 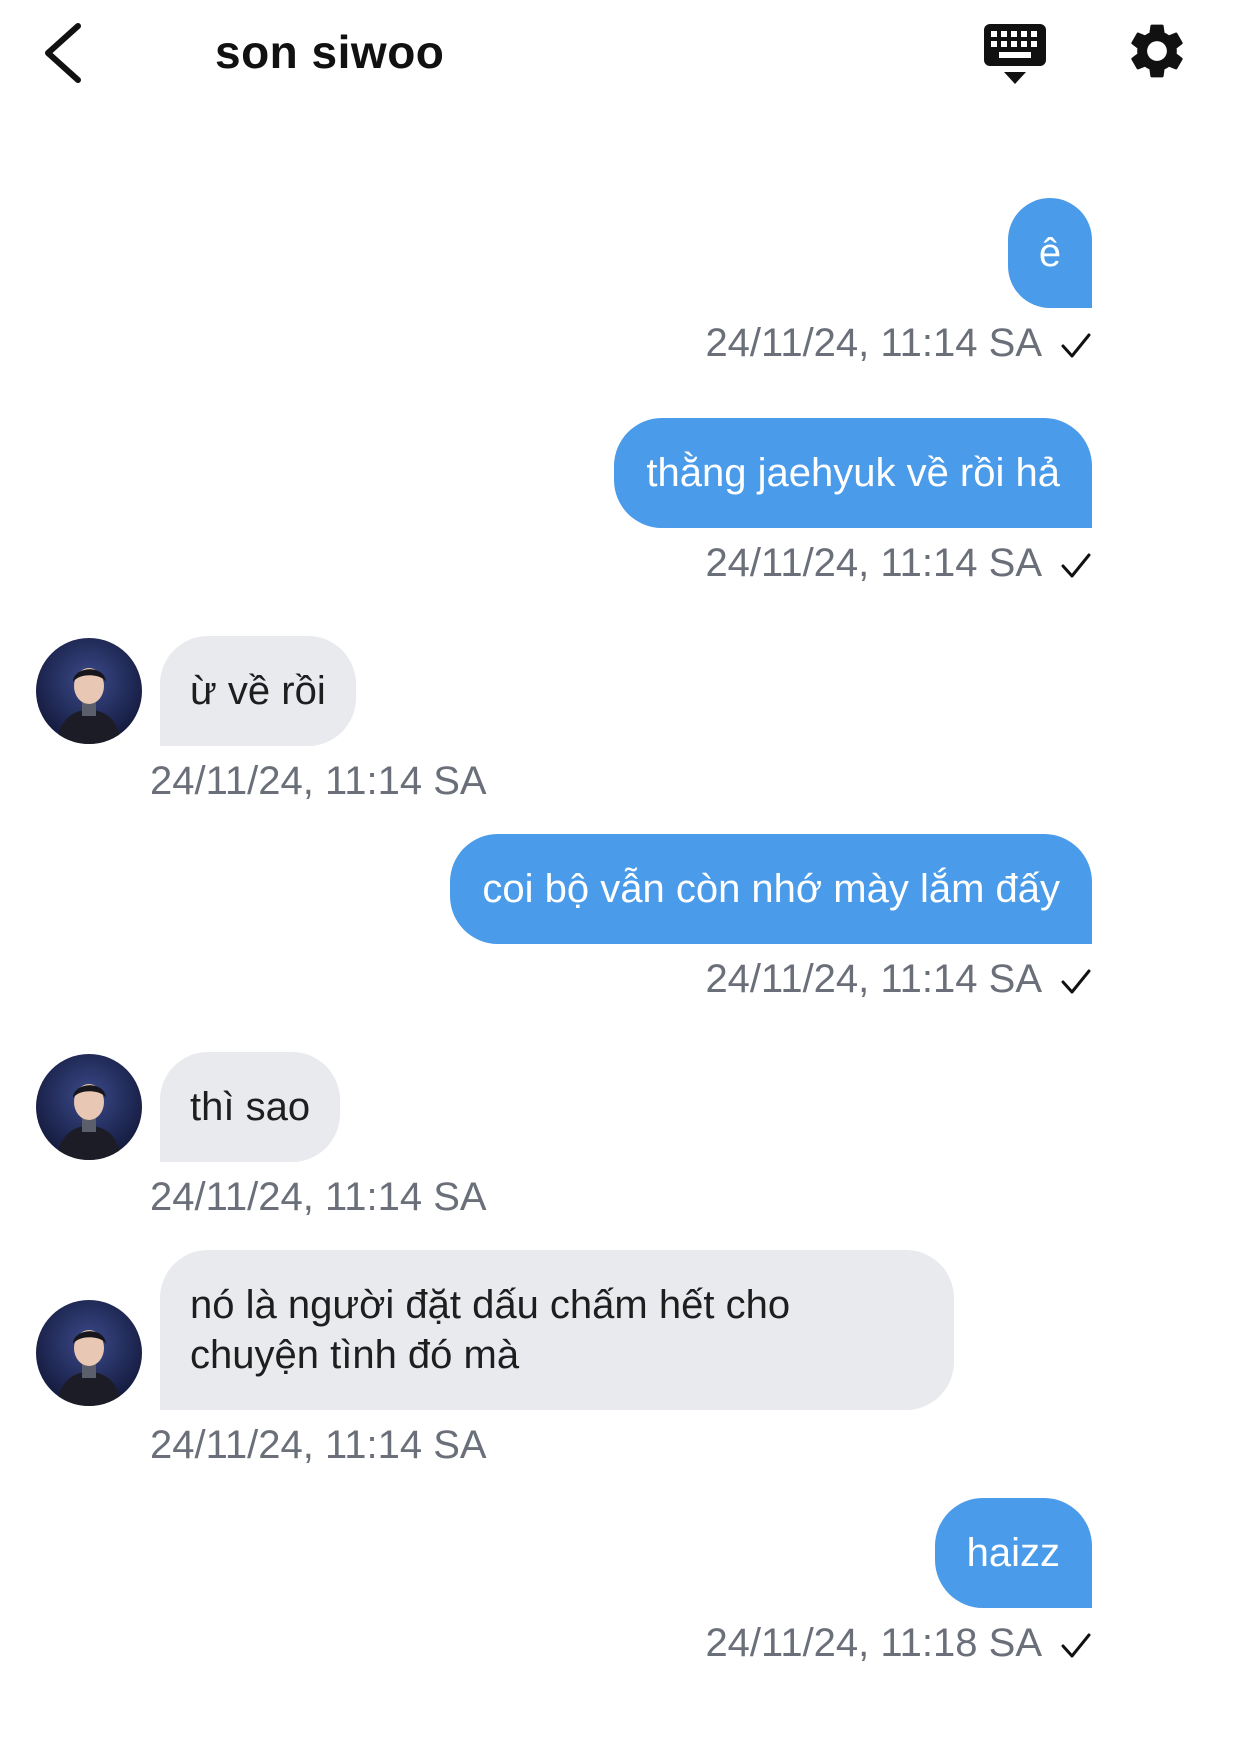 I want to click on incoming-message-bubble: thì sao, so click(x=250, y=1107).